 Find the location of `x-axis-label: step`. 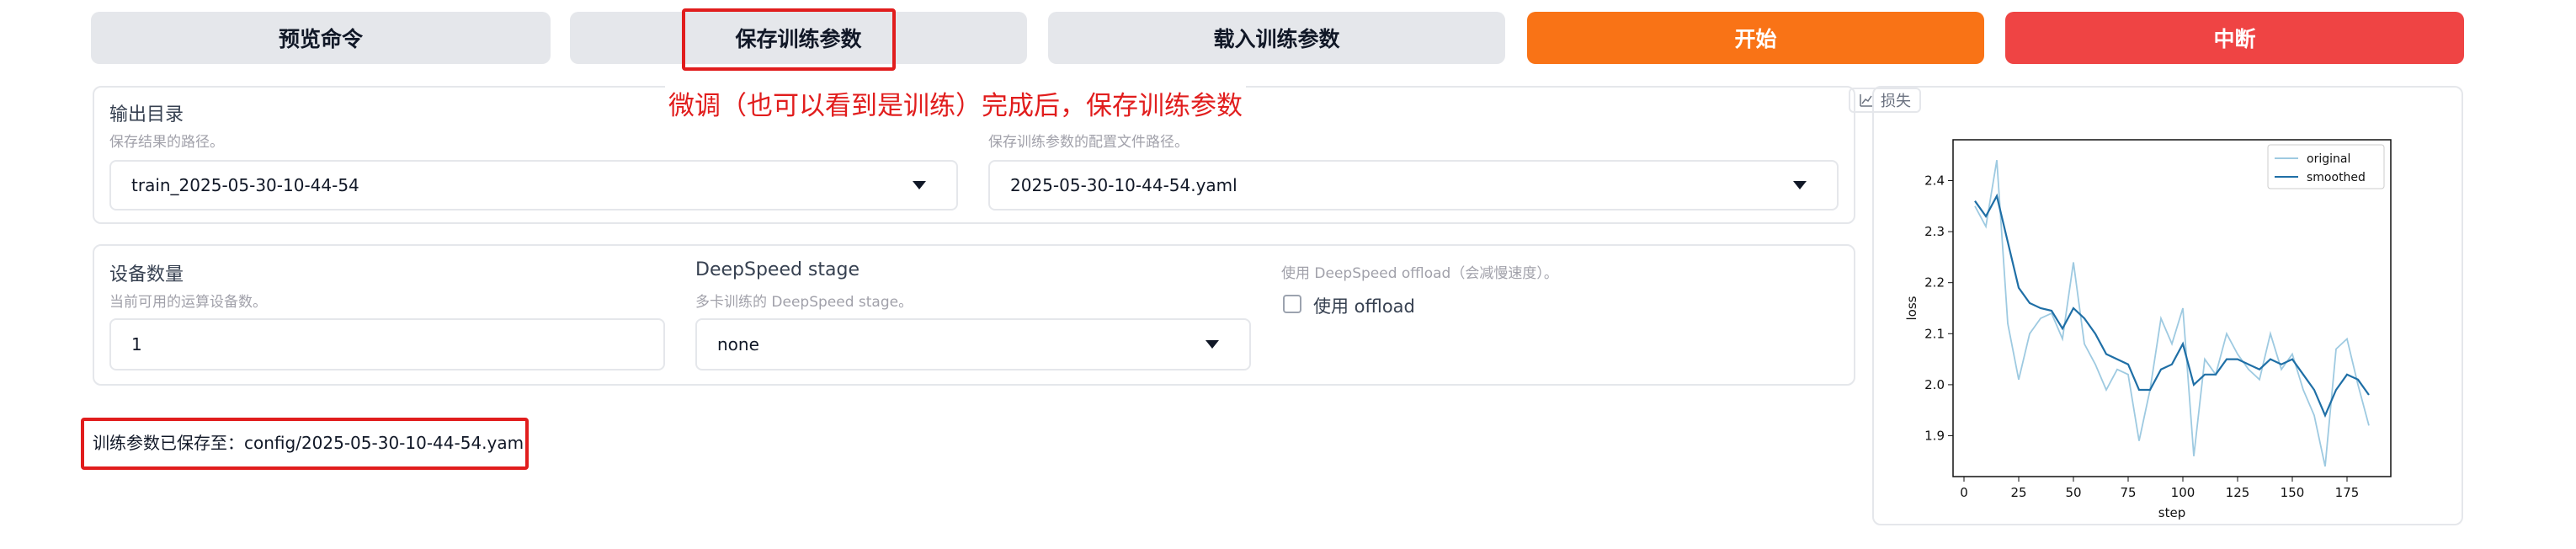

x-axis-label: step is located at coordinates (2171, 512).